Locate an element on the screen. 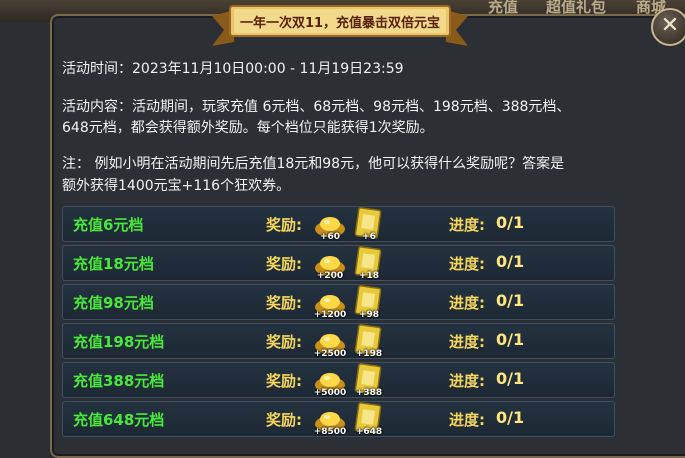 Image resolution: width=685 pixels, height=458 pixels. row-tier-name: 充值18元档 is located at coordinates (113, 264).